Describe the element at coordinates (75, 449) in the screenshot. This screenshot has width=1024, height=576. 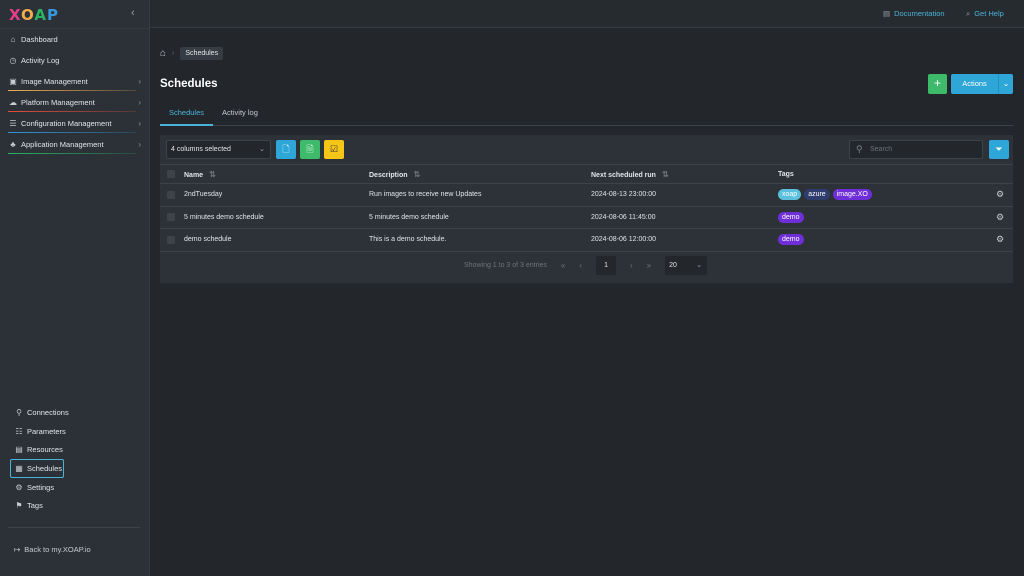
I see `sidebar-item-resources: ▤ Resources` at that location.